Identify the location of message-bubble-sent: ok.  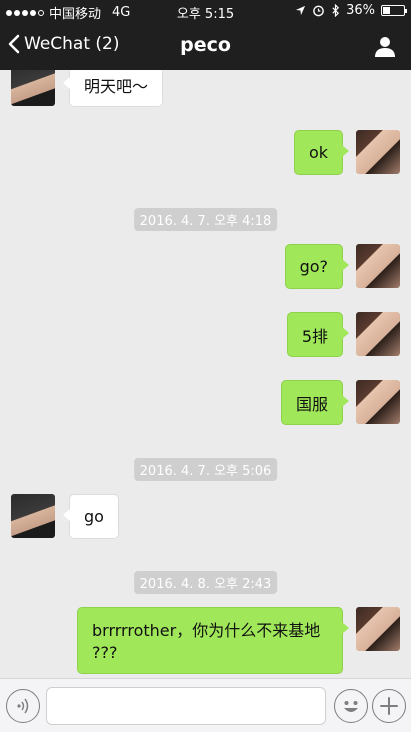
(321, 152).